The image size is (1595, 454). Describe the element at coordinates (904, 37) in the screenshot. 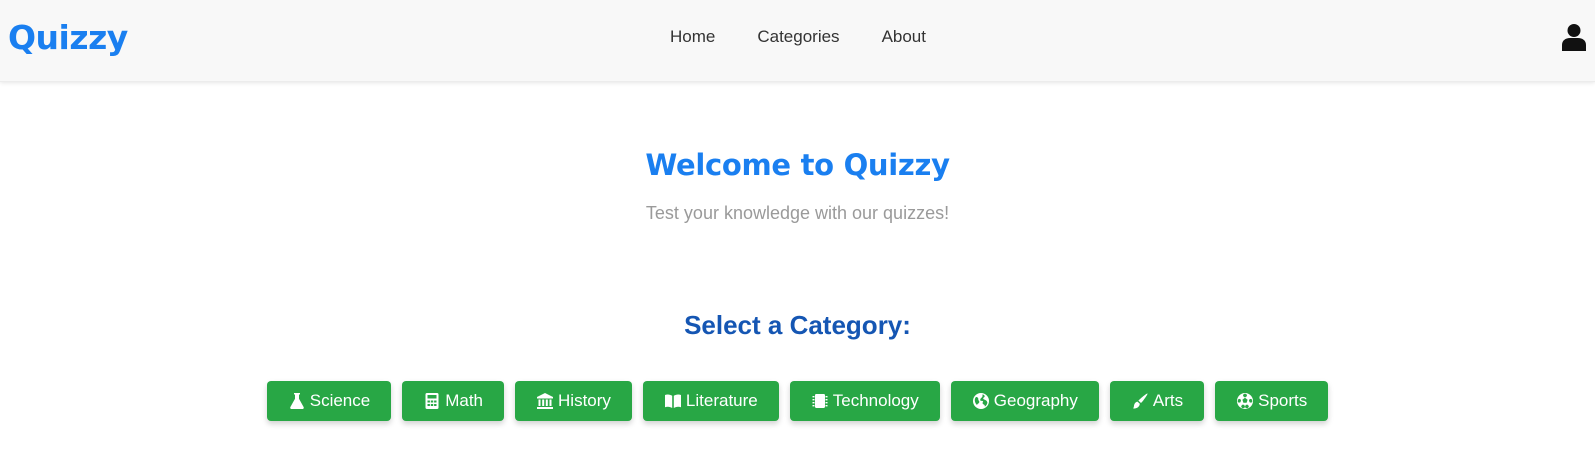

I see `nav-link-about: About` at that location.